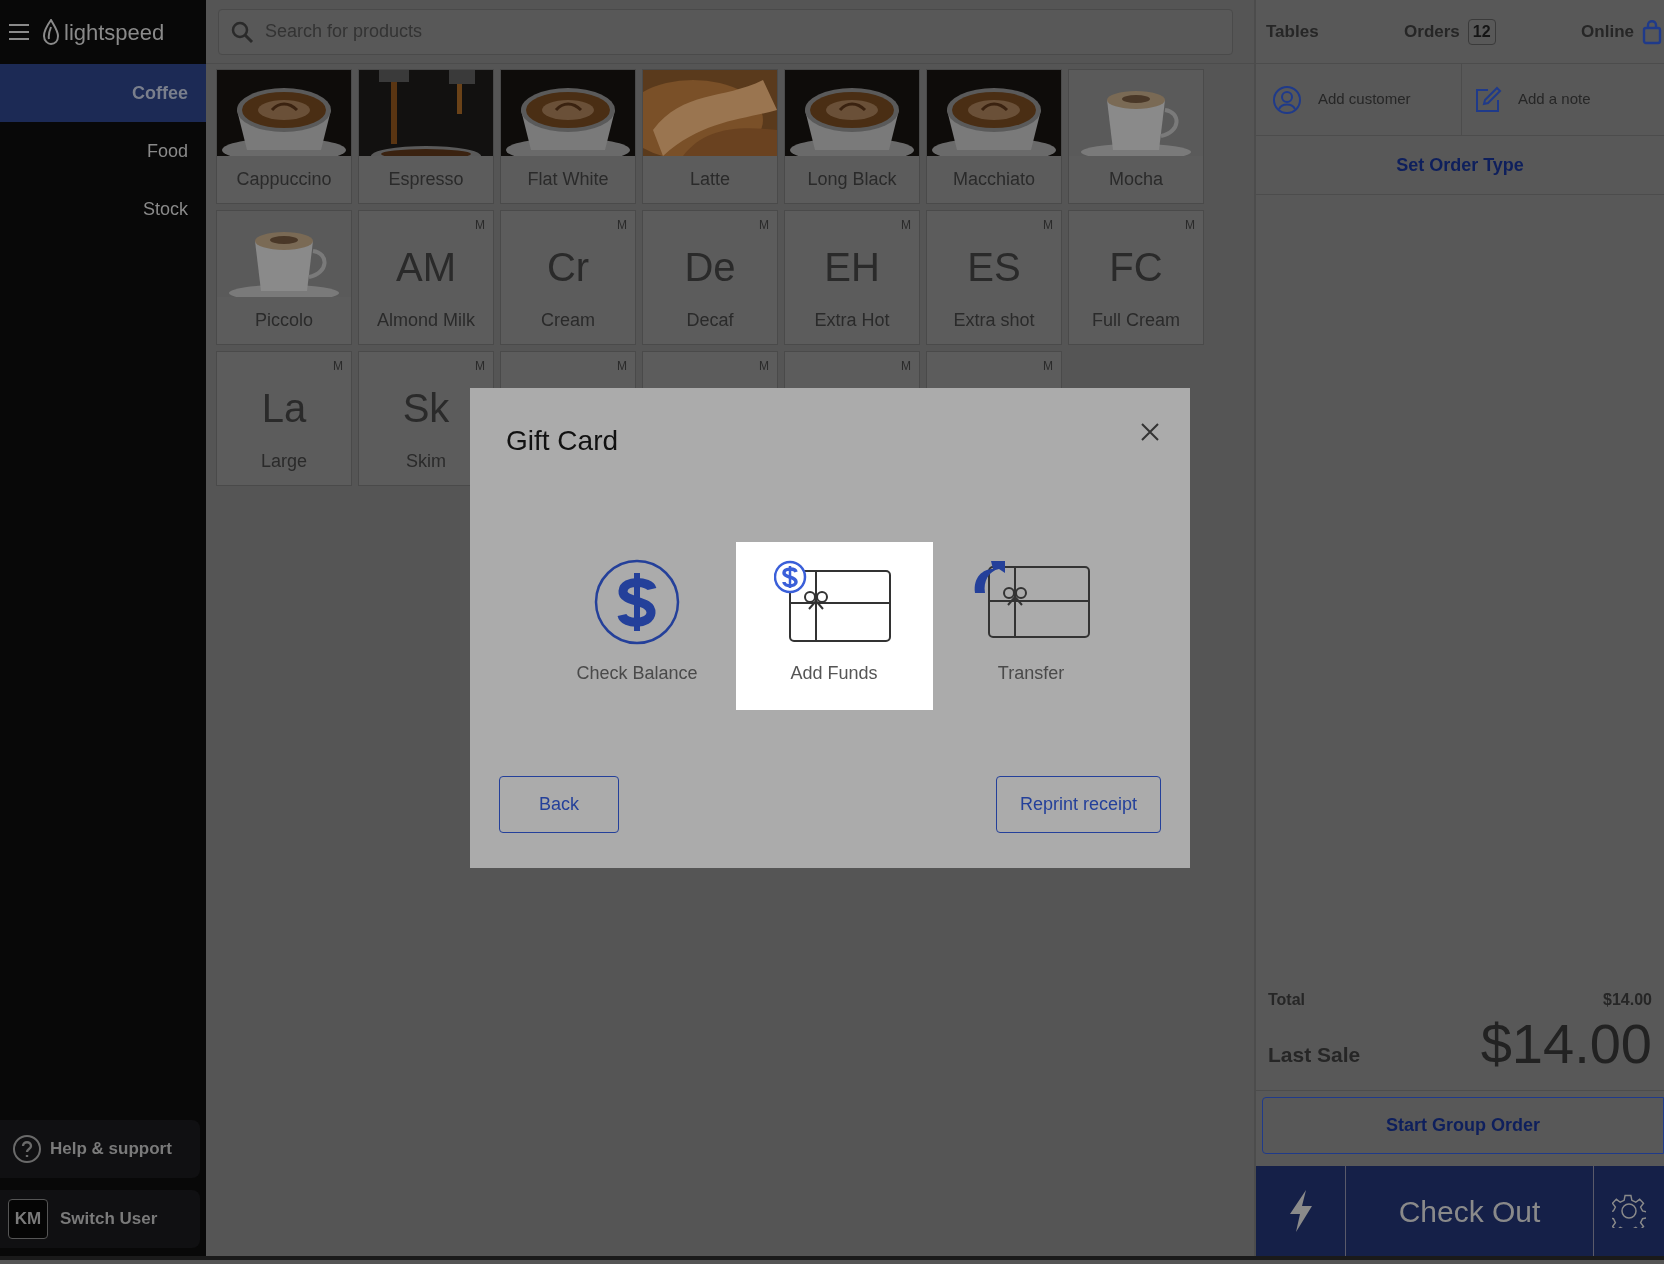  What do you see at coordinates (1652, 31) in the screenshot?
I see `bag-icon` at bounding box center [1652, 31].